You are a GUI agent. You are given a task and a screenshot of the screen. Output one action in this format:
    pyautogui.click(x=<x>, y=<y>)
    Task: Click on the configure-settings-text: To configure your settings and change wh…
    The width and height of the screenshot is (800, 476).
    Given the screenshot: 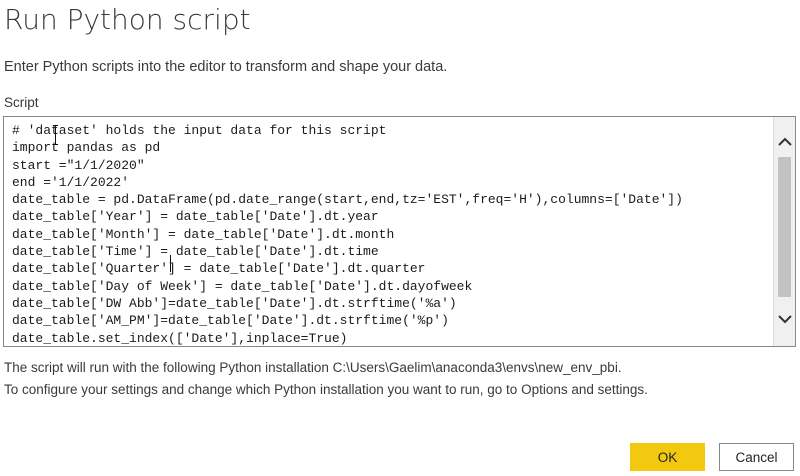 What is the action you would take?
    pyautogui.click(x=326, y=389)
    